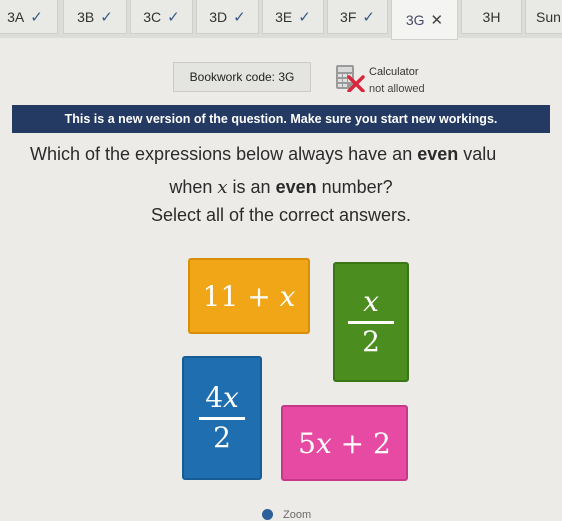 The height and width of the screenshot is (521, 562). I want to click on tab-label: 3B, so click(86, 16).